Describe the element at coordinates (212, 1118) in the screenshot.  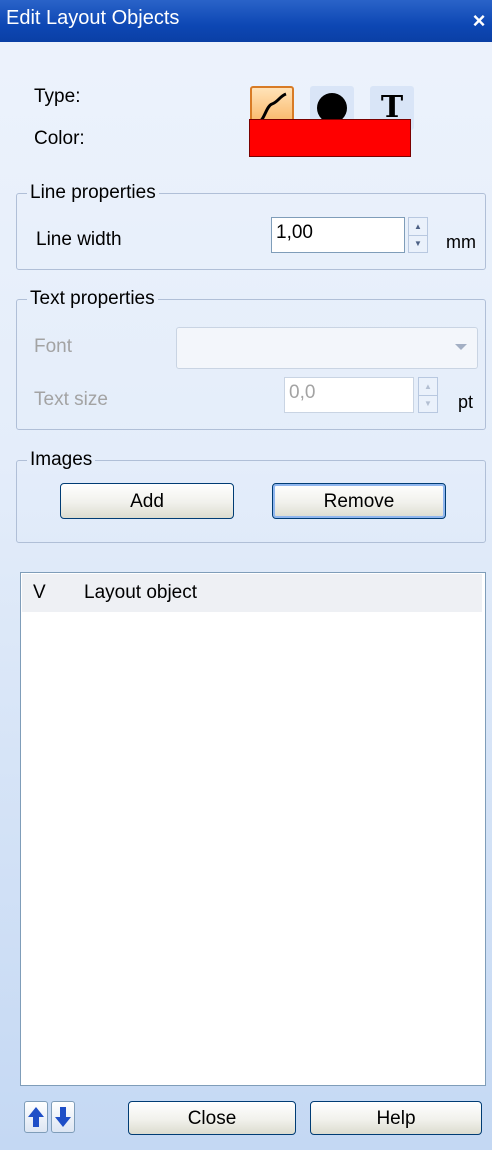
I see `close-button: Close` at that location.